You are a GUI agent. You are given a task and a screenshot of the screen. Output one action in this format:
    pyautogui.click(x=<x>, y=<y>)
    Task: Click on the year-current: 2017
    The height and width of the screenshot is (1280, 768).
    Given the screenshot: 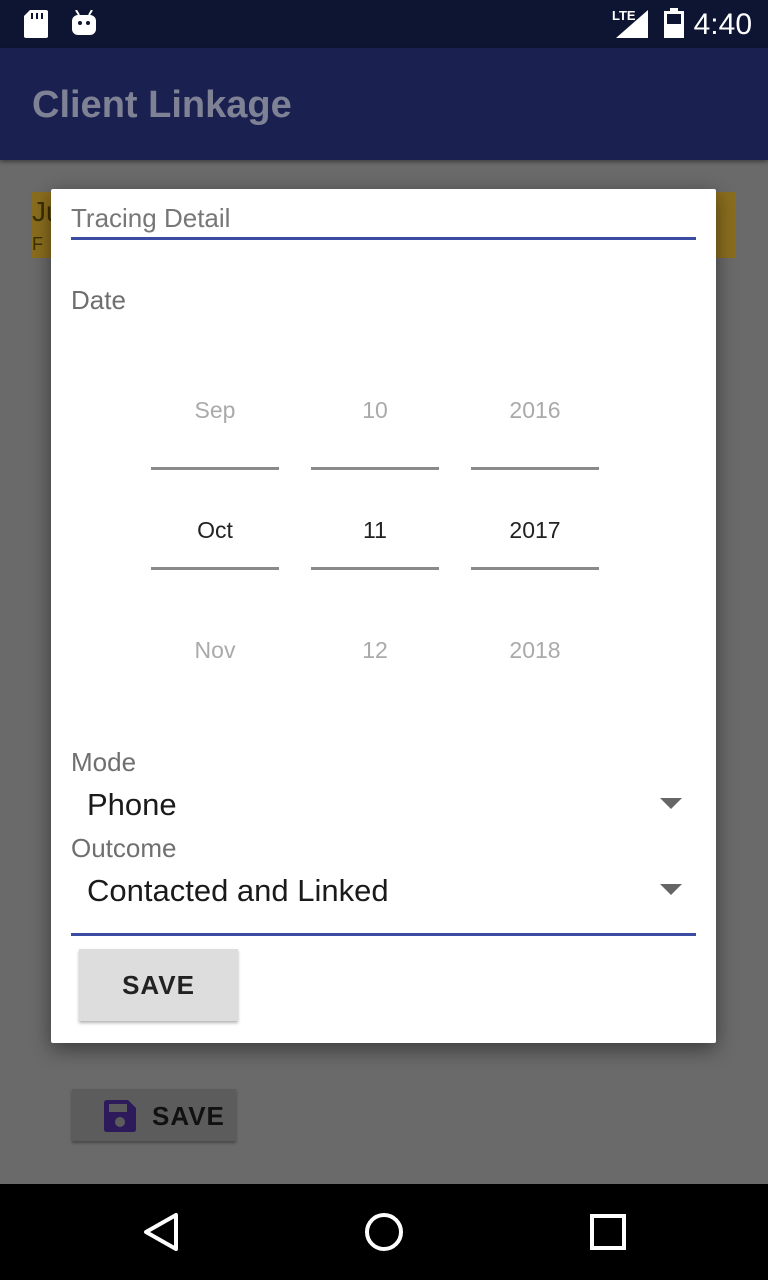 What is the action you would take?
    pyautogui.click(x=535, y=530)
    